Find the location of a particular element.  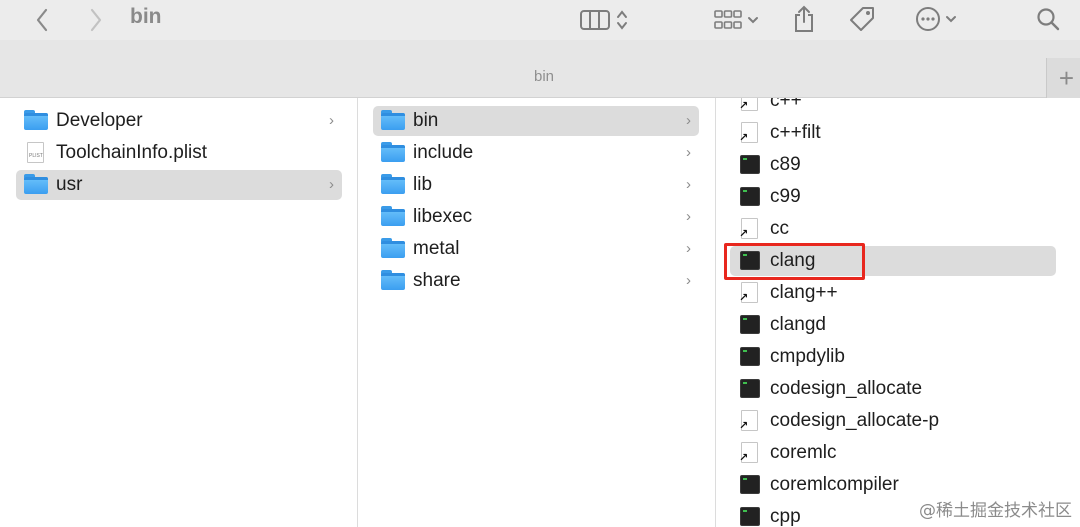

list-item-cppfilt: ↗ c++filt is located at coordinates (893, 133).